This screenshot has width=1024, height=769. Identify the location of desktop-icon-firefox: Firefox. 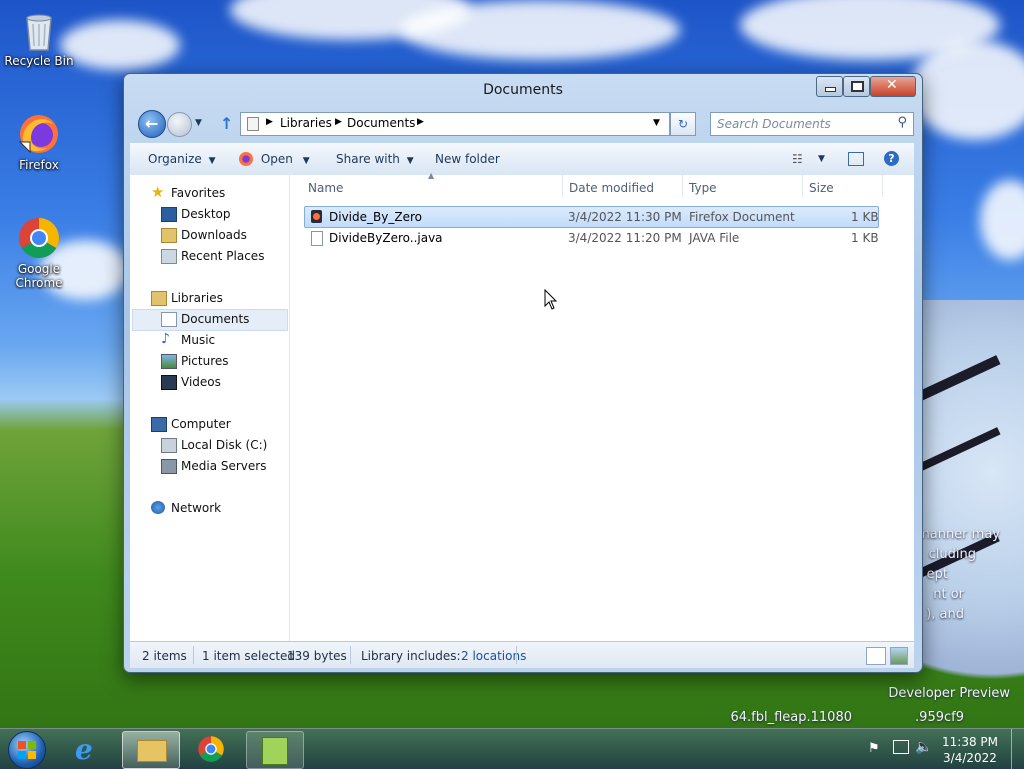
(39, 142).